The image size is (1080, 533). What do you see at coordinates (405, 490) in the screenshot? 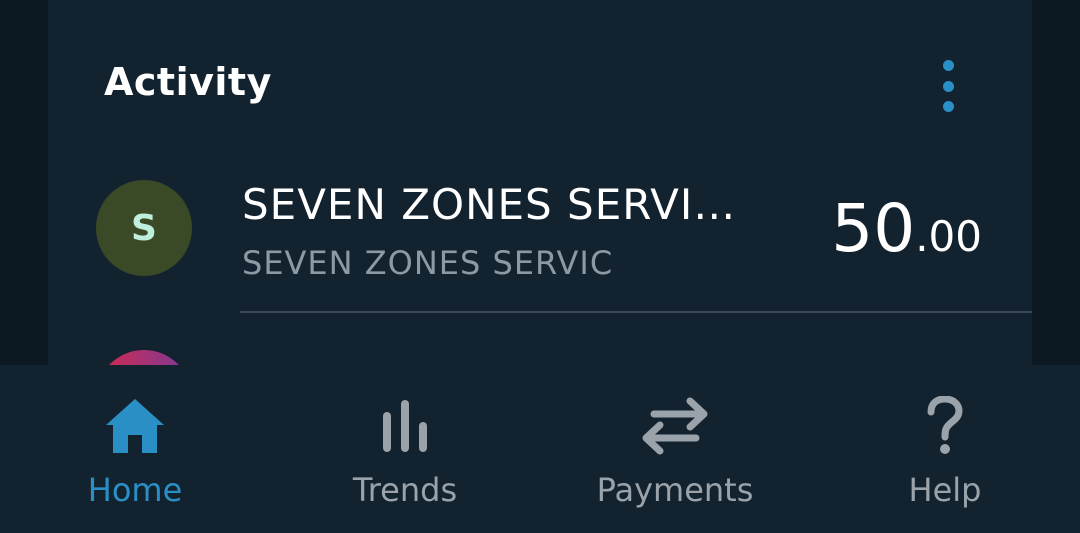
I see `nav-label-trends: Trends` at bounding box center [405, 490].